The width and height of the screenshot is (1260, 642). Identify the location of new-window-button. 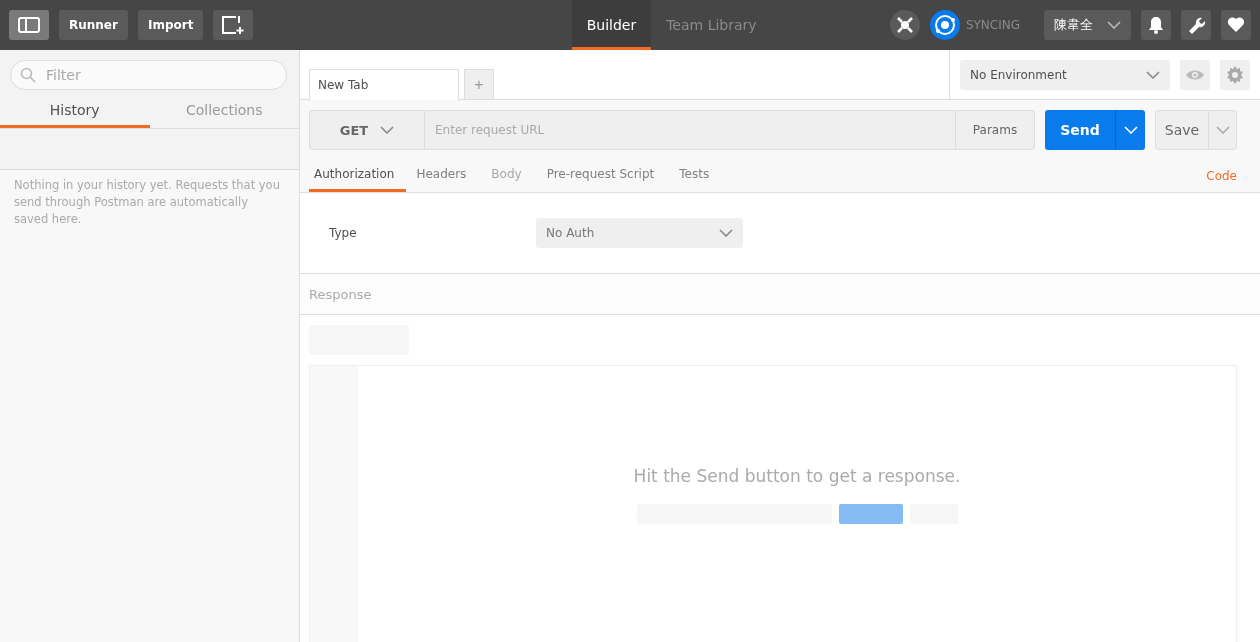
(233, 25).